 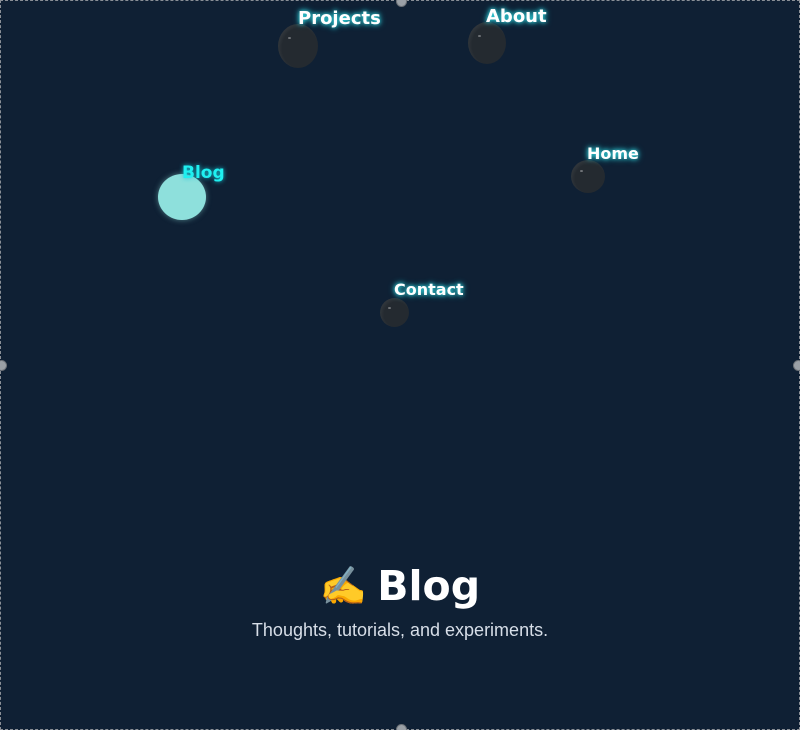 What do you see at coordinates (516, 16) in the screenshot?
I see `nav-label-about: About` at bounding box center [516, 16].